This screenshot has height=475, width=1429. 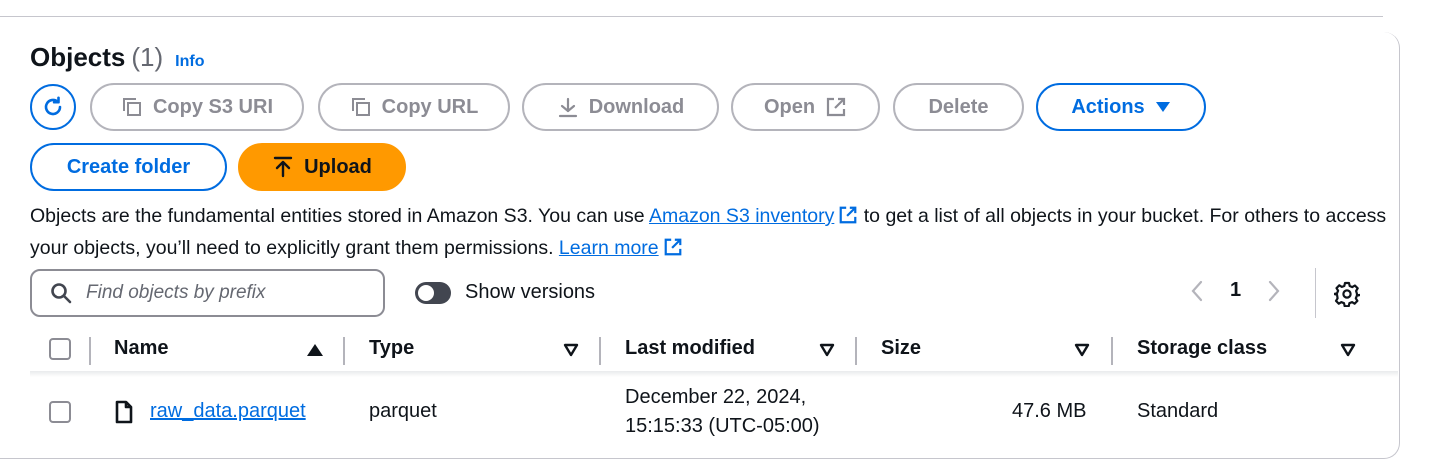 I want to click on create-folder-label: Create folder, so click(x=128, y=166).